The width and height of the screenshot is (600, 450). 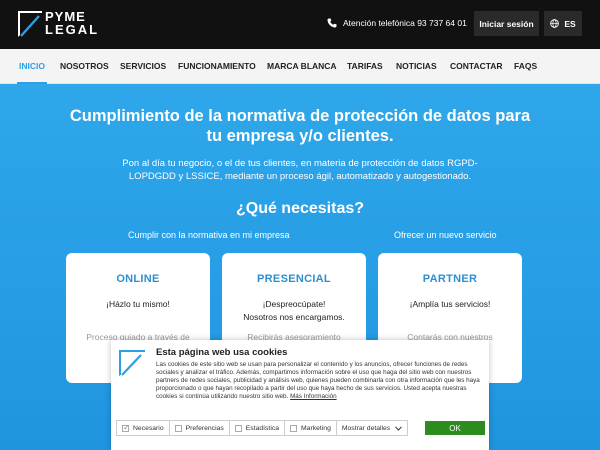 I want to click on logo-mark-icon, so click(x=30, y=24).